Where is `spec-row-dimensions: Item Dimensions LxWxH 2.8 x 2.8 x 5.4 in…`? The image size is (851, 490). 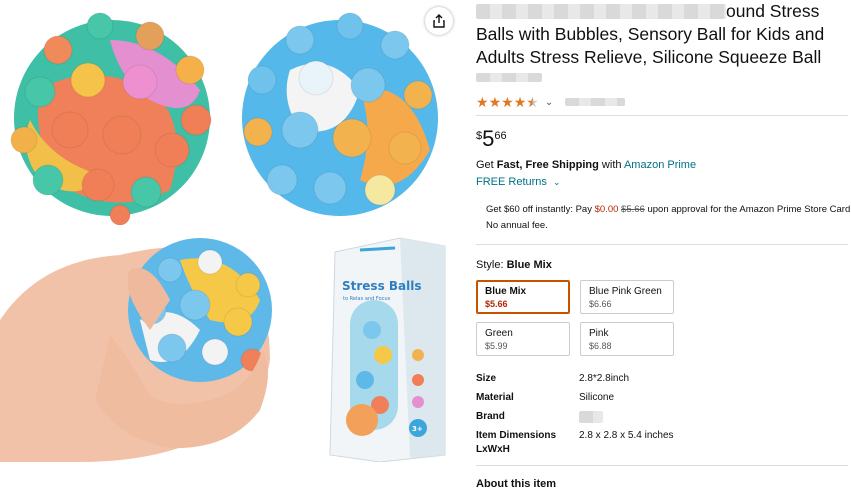 spec-row-dimensions: Item Dimensions LxWxH 2.8 x 2.8 x 5.4 in… is located at coordinates (662, 443).